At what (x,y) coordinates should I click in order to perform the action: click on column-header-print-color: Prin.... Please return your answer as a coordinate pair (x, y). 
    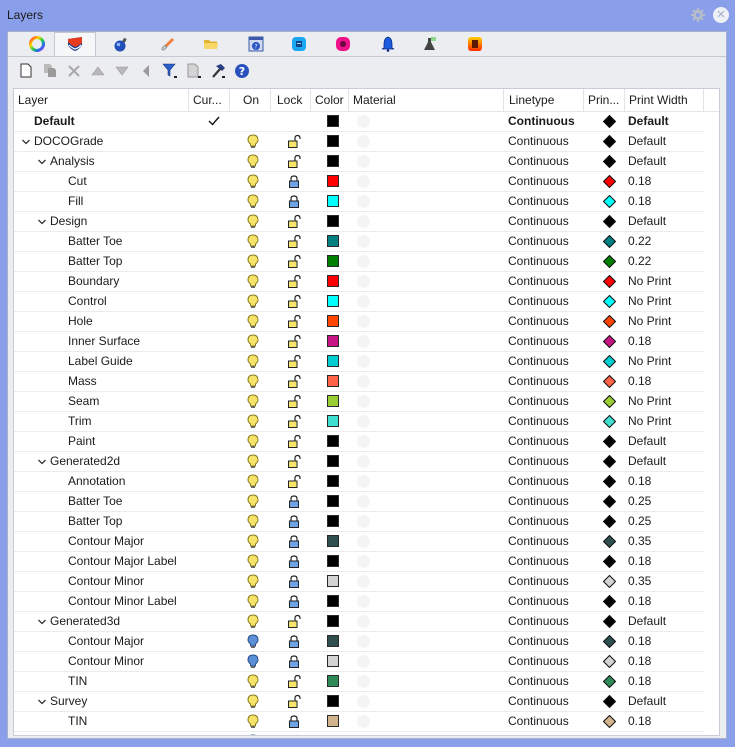
    Looking at the image, I should click on (604, 100).